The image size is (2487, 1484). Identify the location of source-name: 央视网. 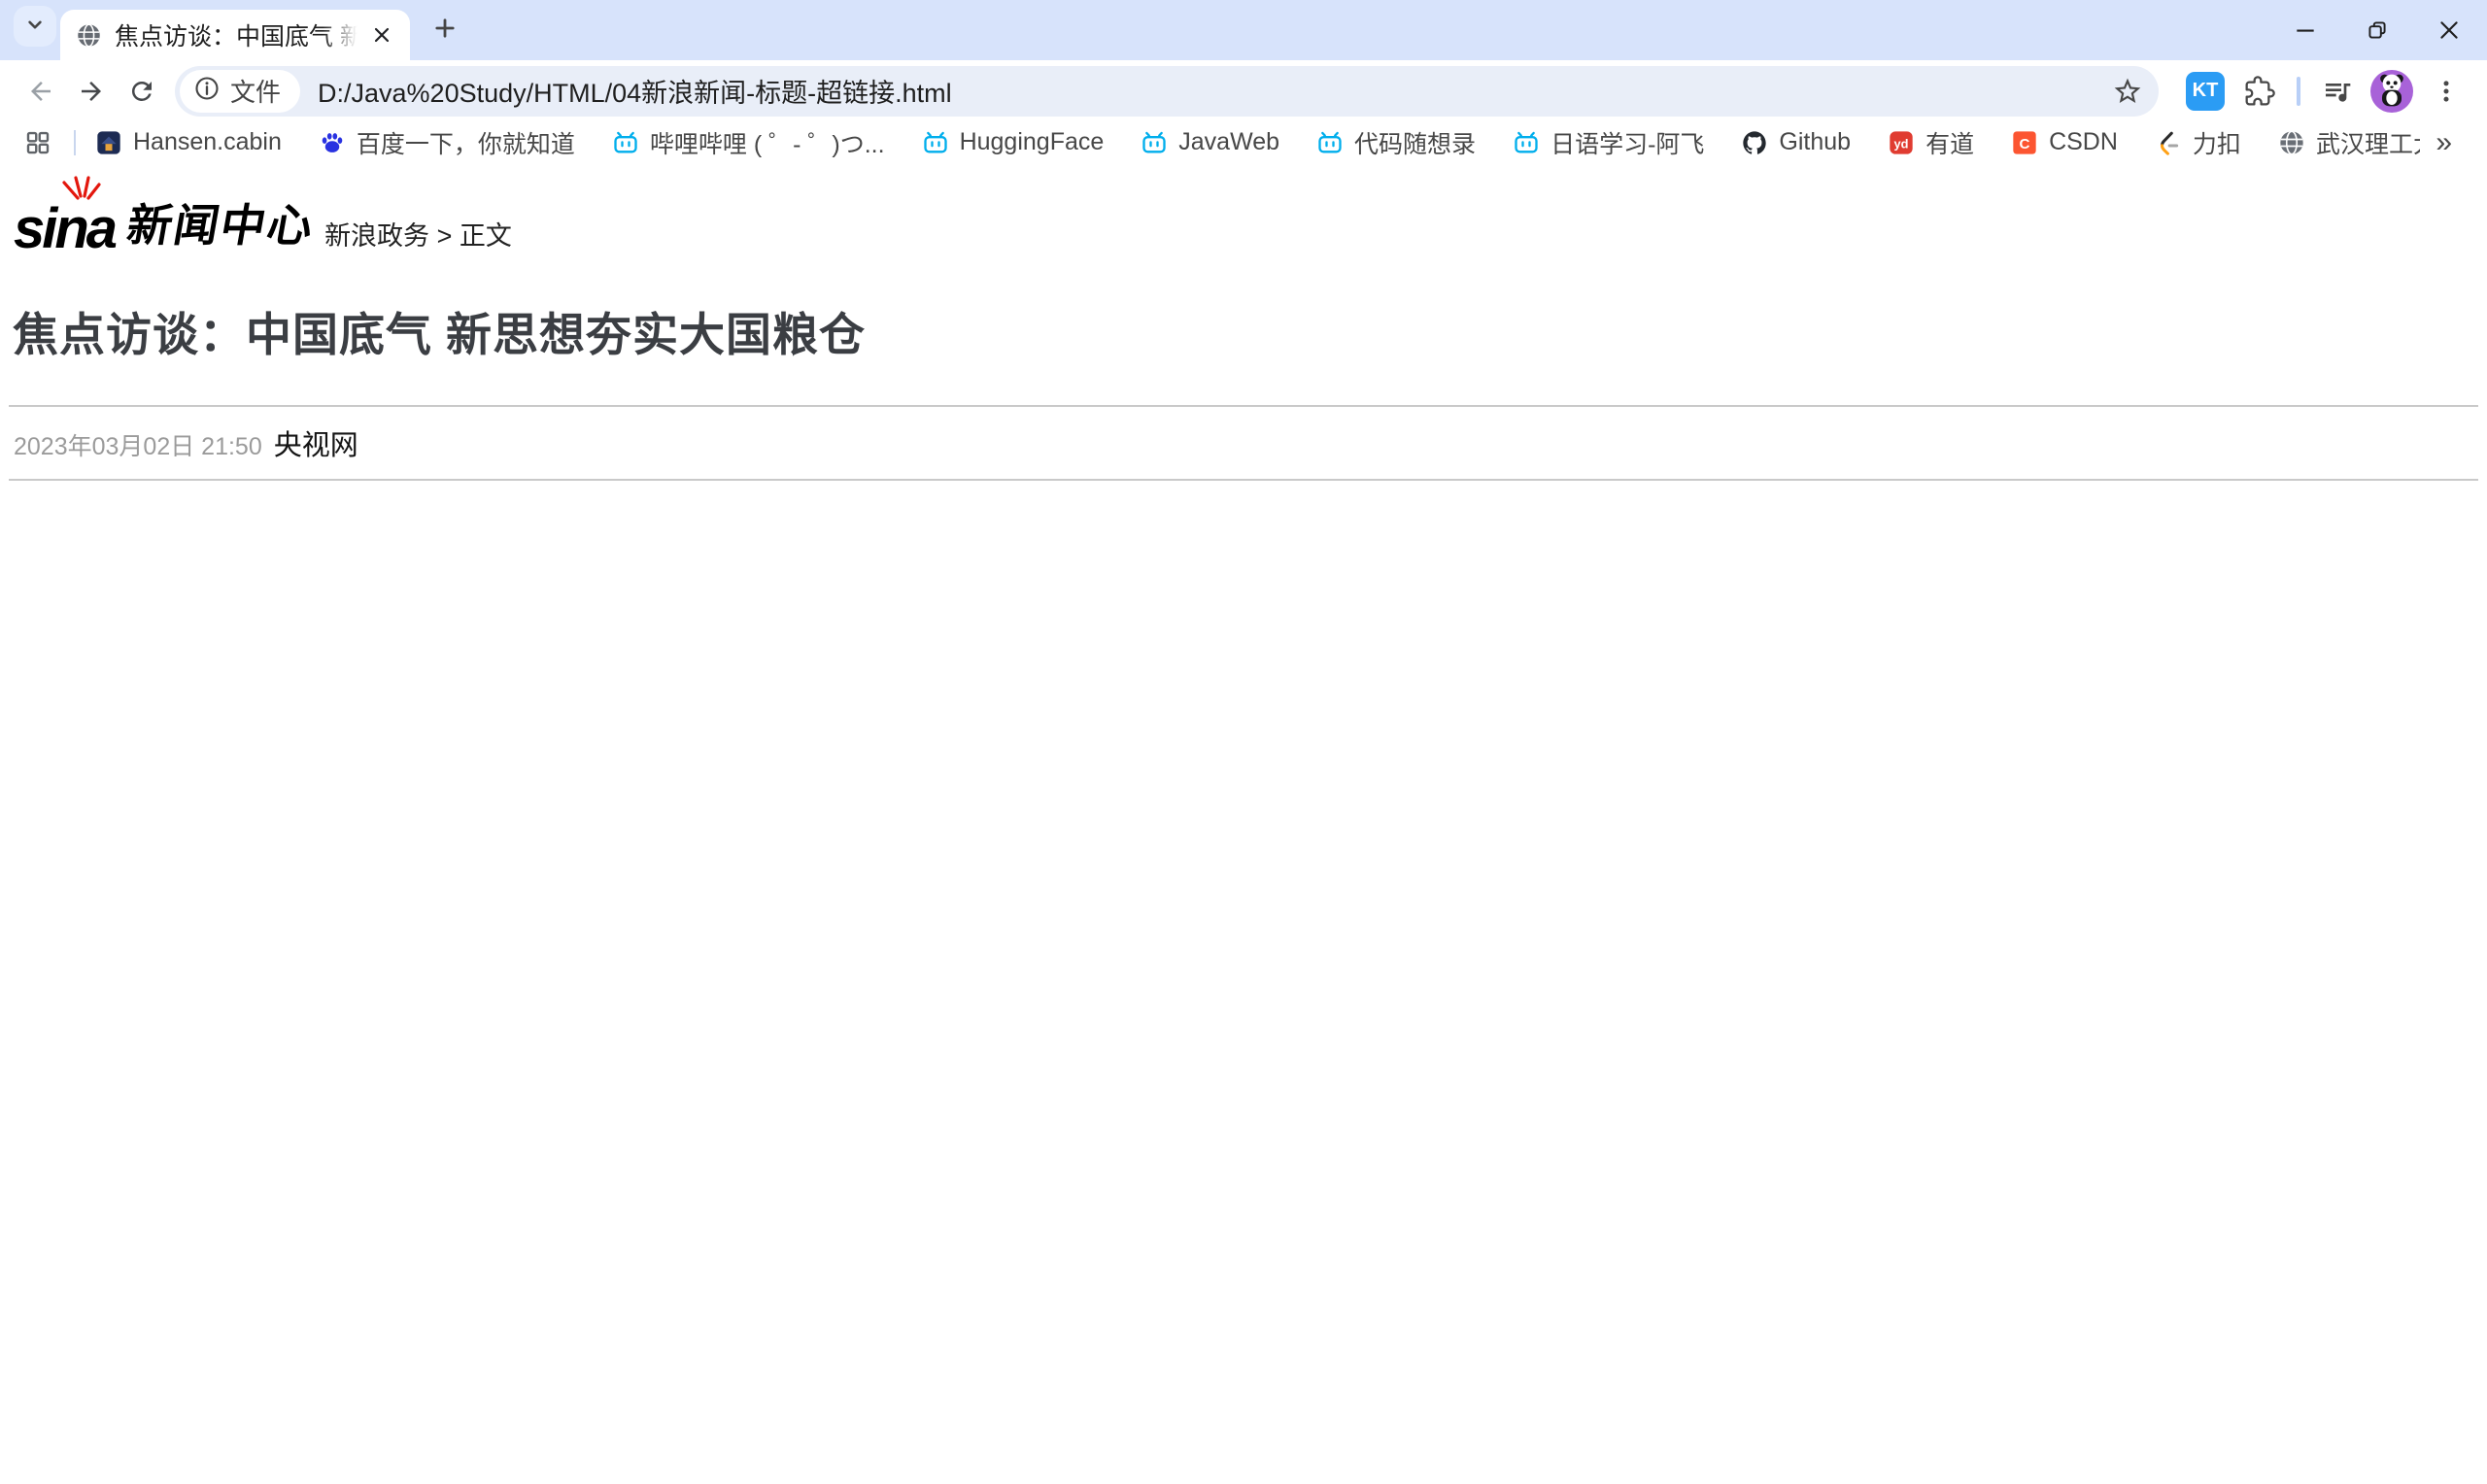
(316, 442).